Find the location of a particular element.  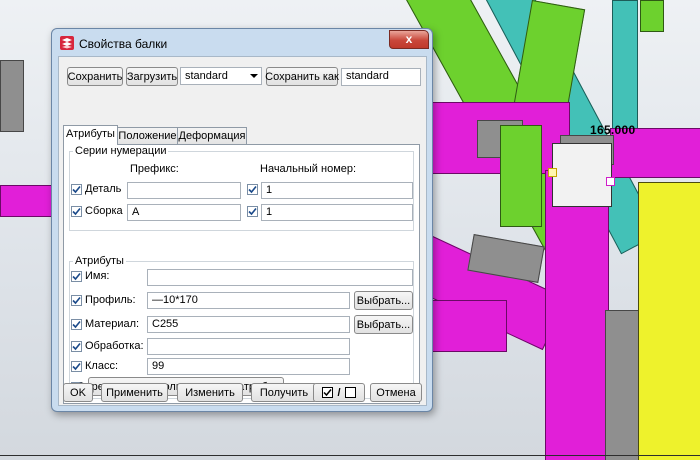

assembly-checkbox is located at coordinates (76, 211).